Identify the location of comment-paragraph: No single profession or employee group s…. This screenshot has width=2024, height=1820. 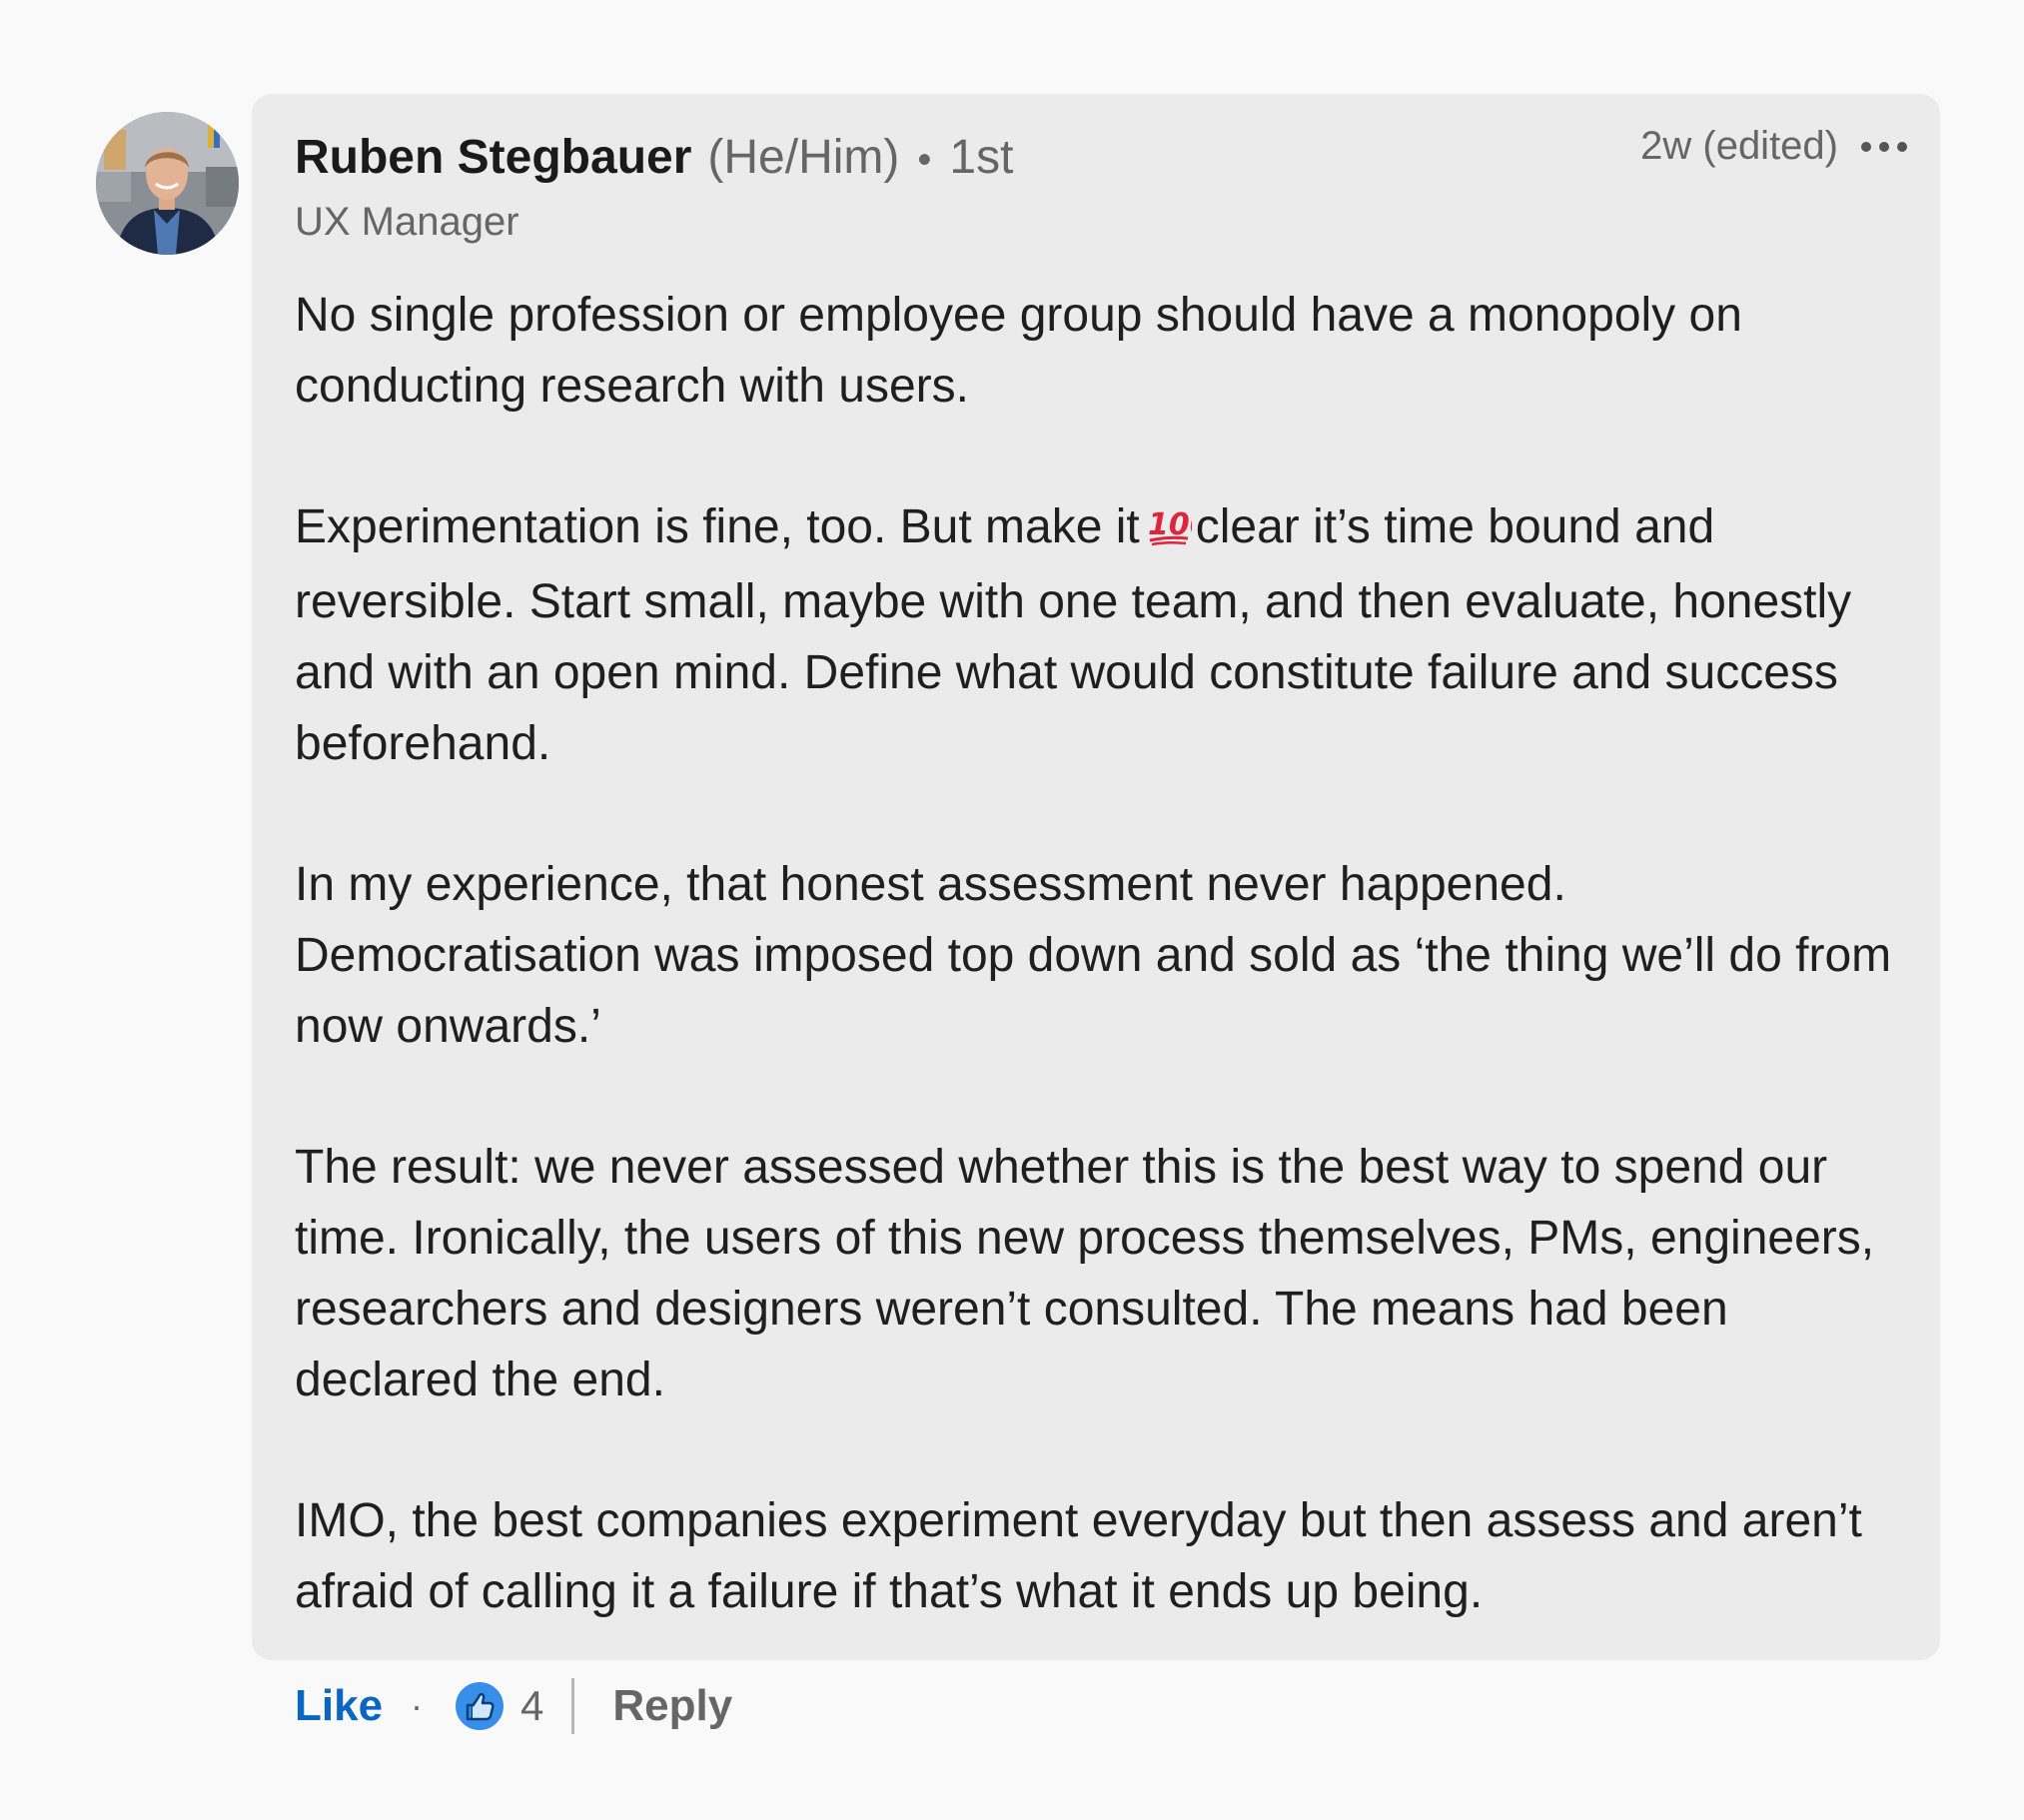
(1018, 351).